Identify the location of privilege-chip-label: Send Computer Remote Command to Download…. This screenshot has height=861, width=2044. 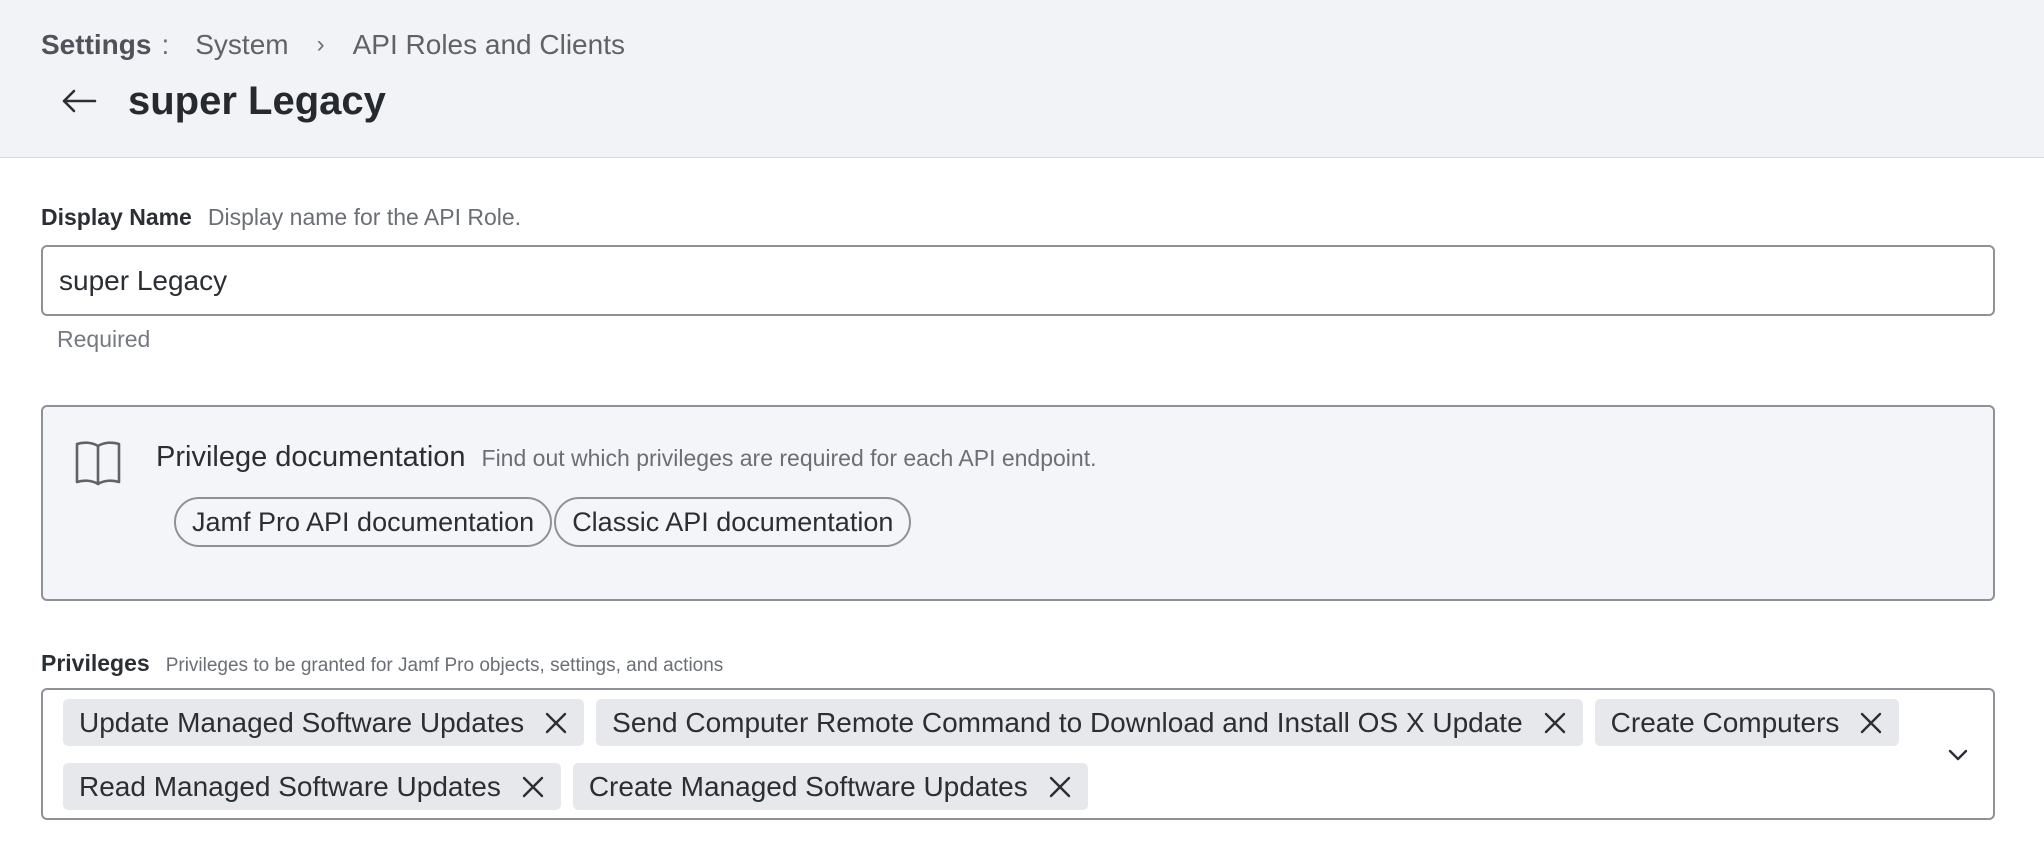
(1067, 722).